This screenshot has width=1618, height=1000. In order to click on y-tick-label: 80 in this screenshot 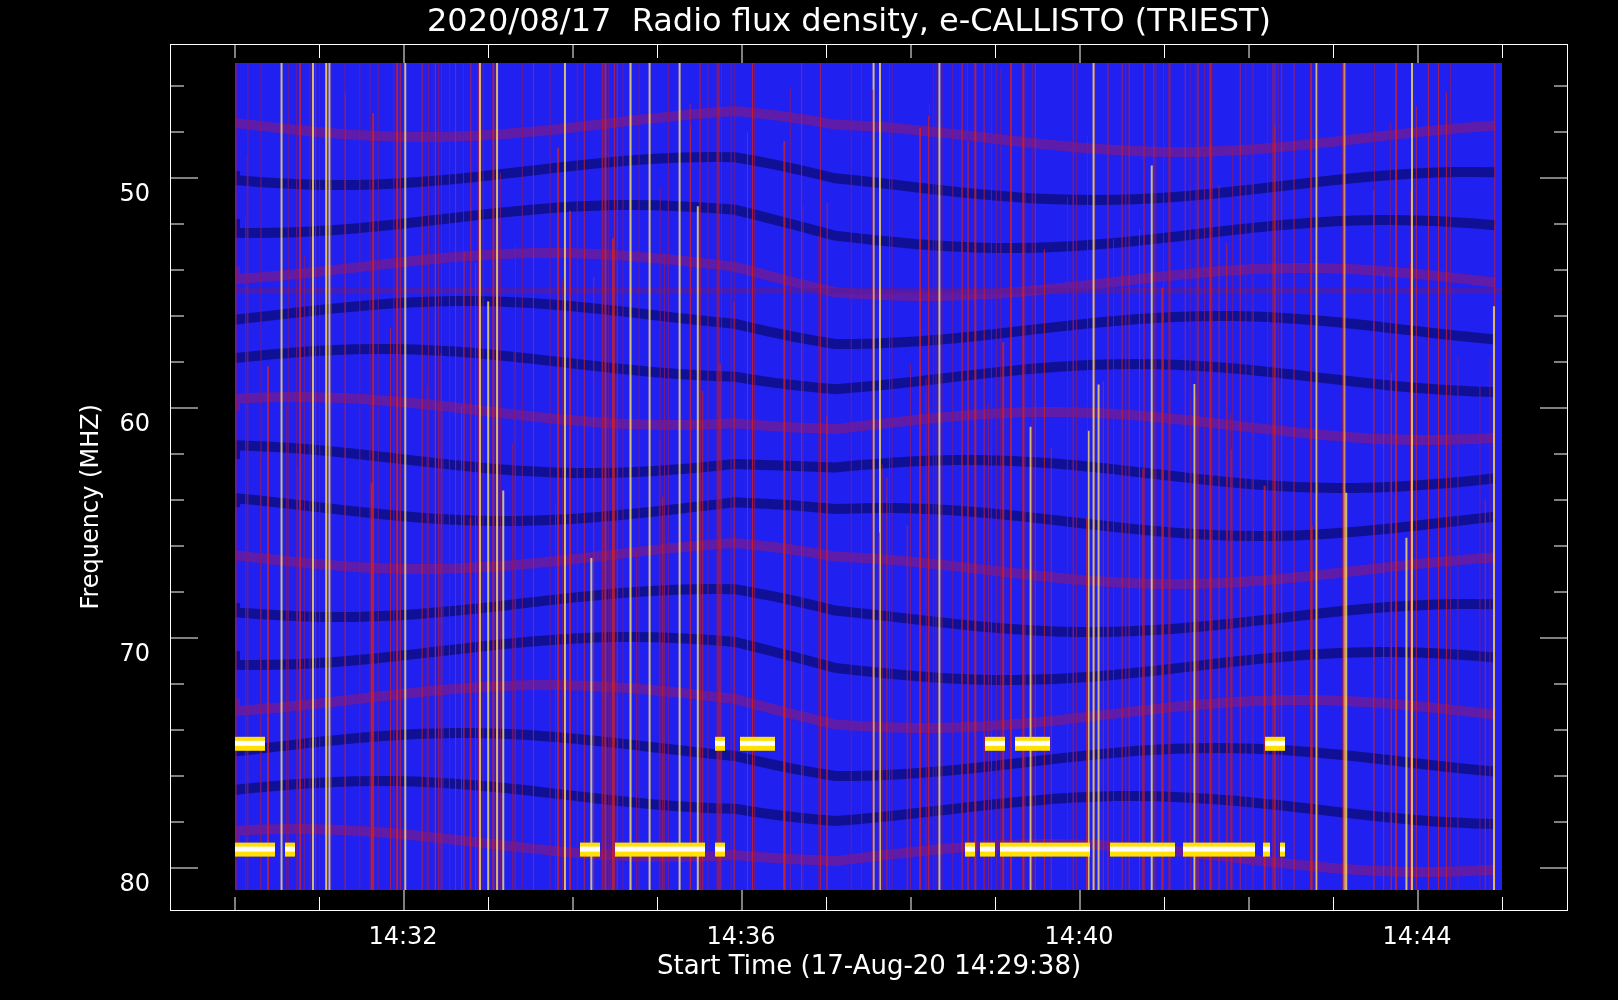, I will do `click(134, 883)`.